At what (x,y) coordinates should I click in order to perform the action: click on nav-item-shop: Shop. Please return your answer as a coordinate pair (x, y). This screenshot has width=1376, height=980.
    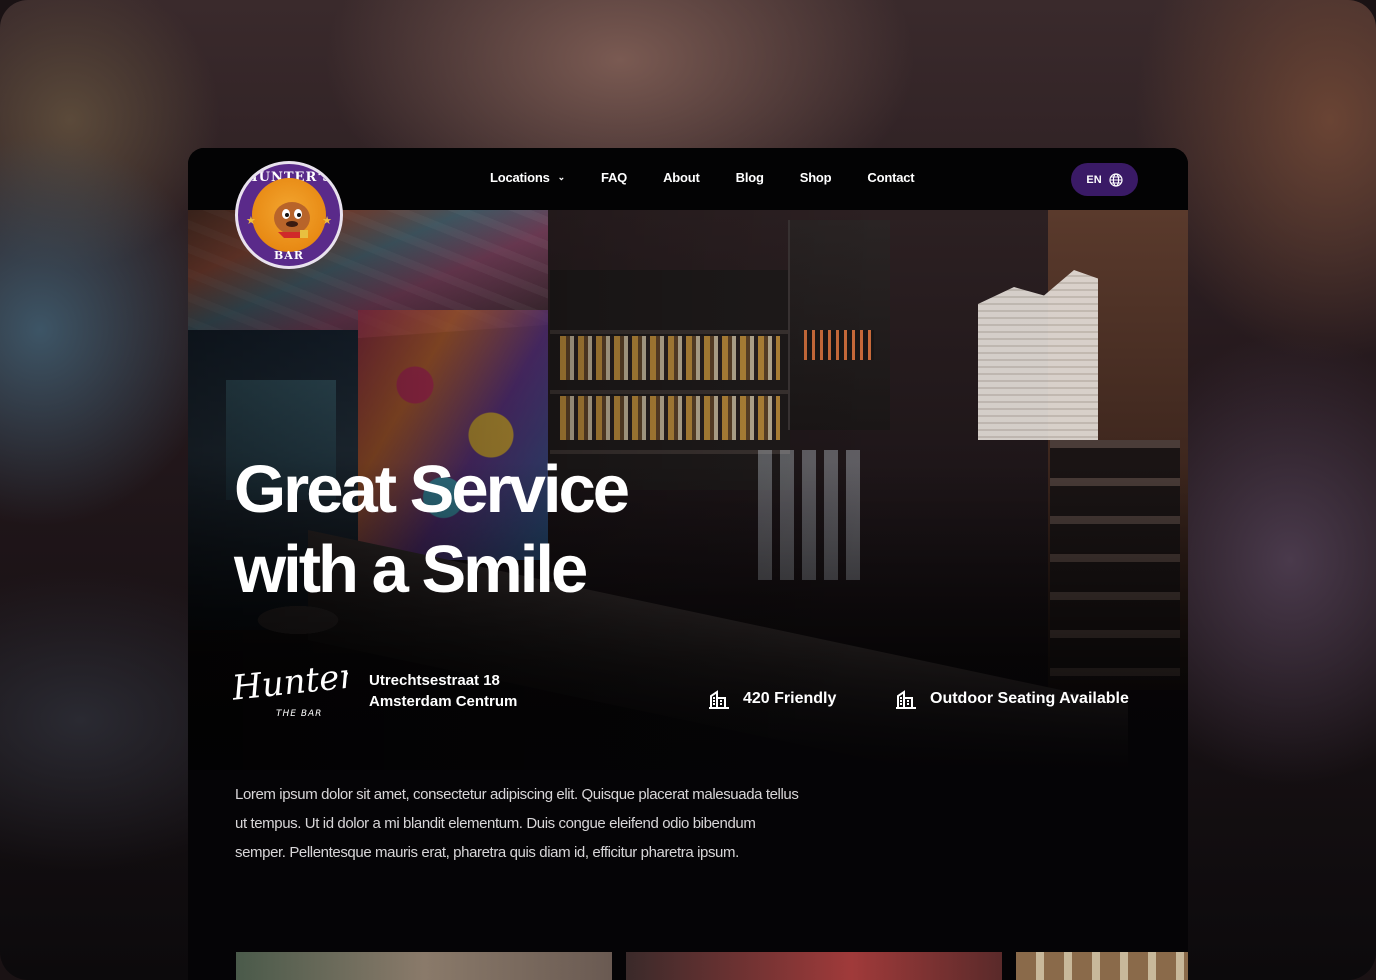
    Looking at the image, I should click on (816, 177).